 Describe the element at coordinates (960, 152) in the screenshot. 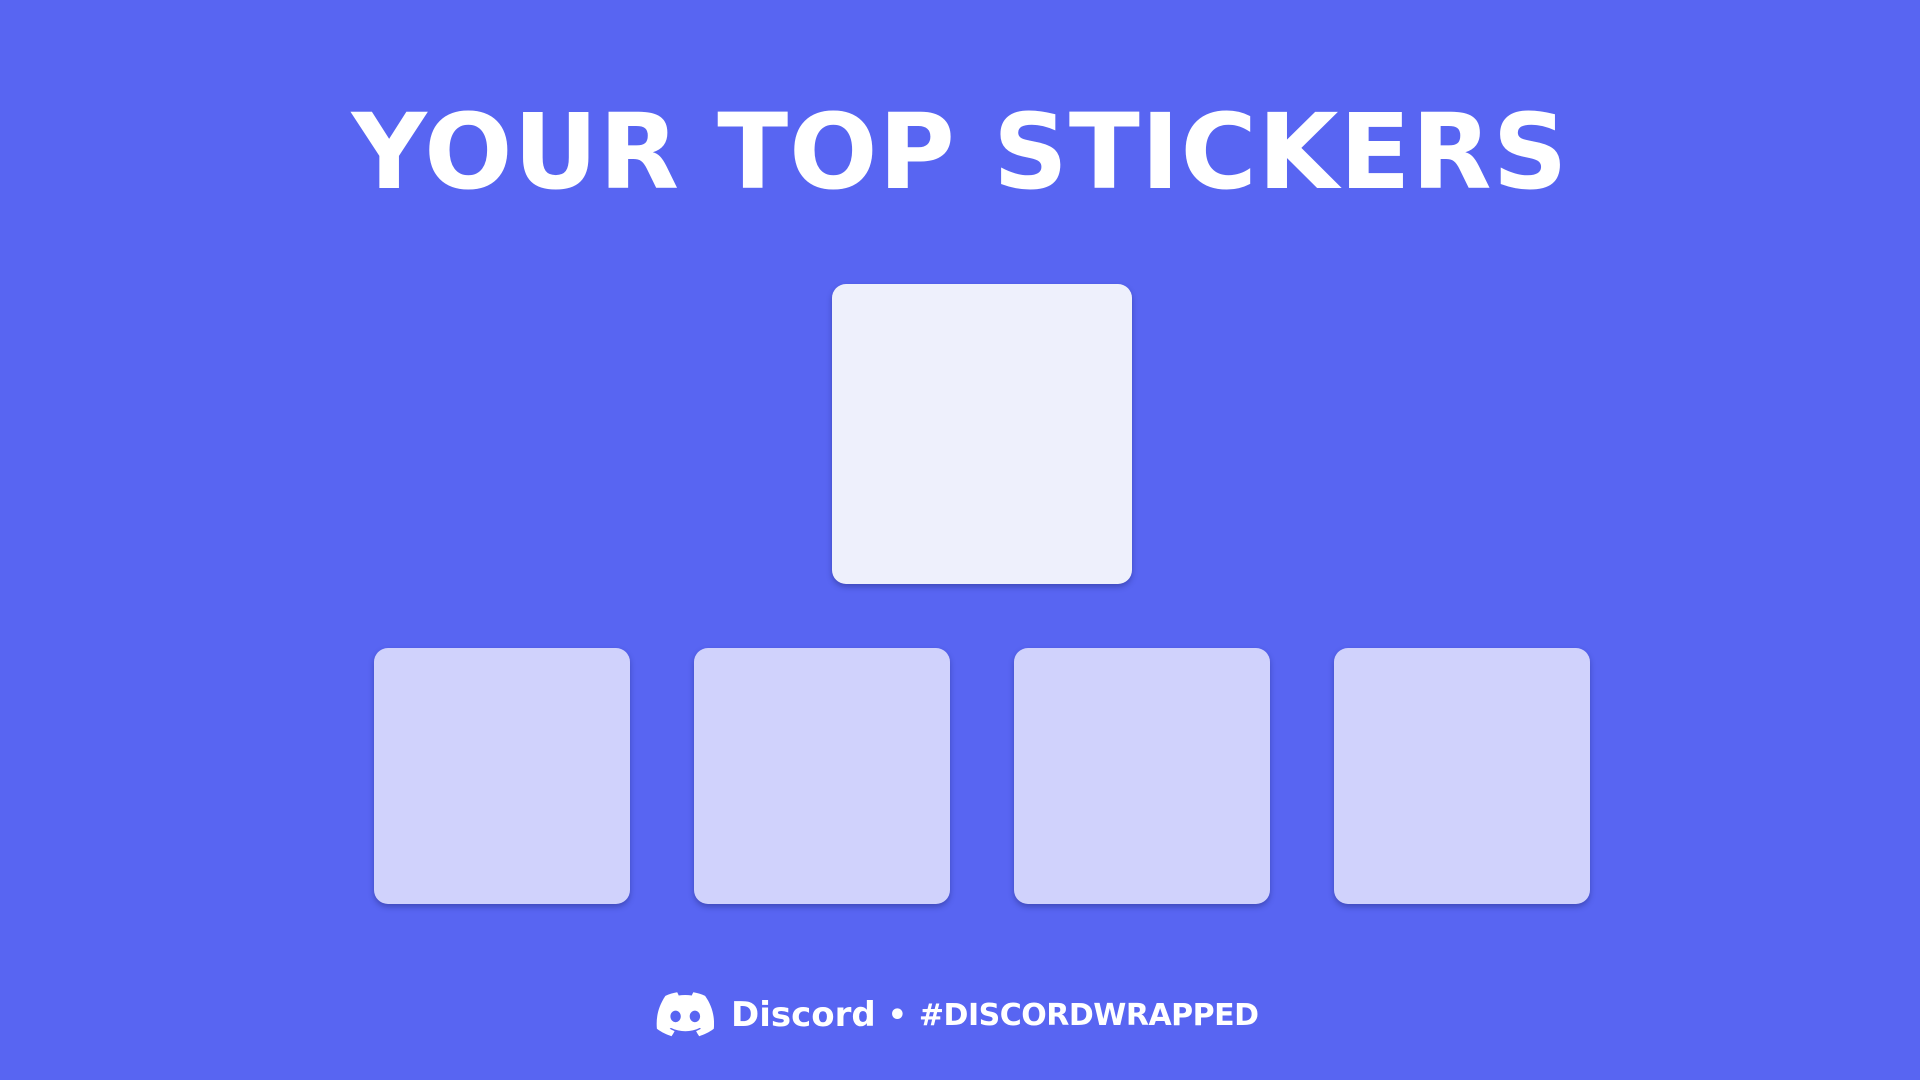

I see `page-title: YOUR TOP STICKERS` at that location.